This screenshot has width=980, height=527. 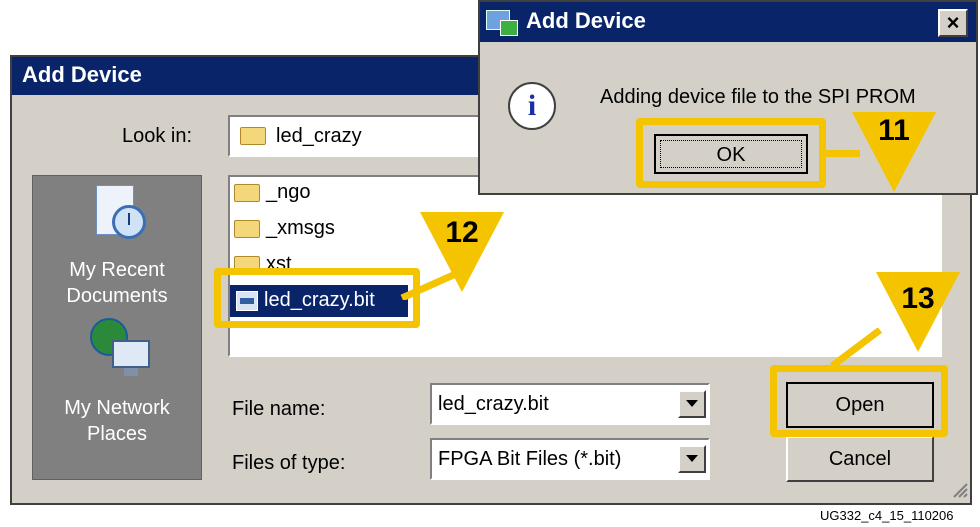 I want to click on file-name-value: led_crazy.bit, so click(x=493, y=404).